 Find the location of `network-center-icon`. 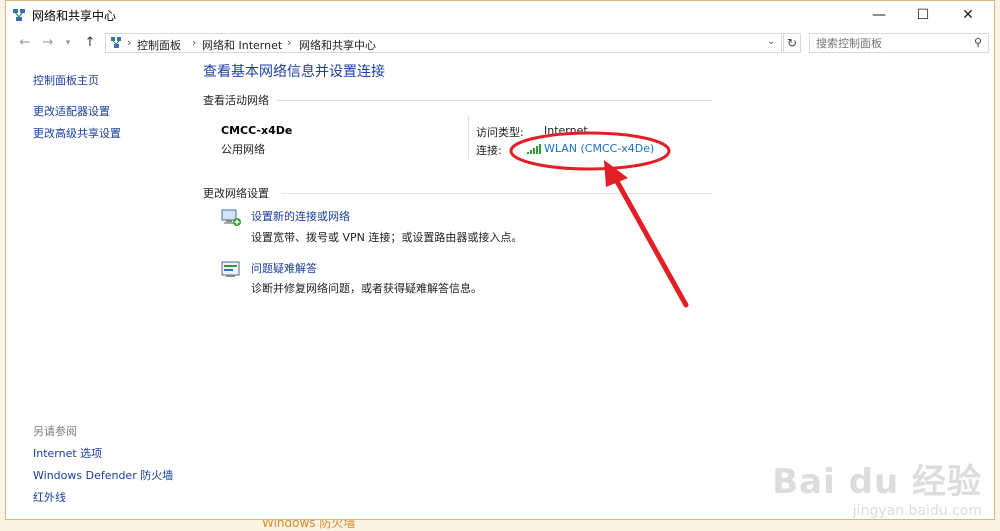

network-center-icon is located at coordinates (19, 15).